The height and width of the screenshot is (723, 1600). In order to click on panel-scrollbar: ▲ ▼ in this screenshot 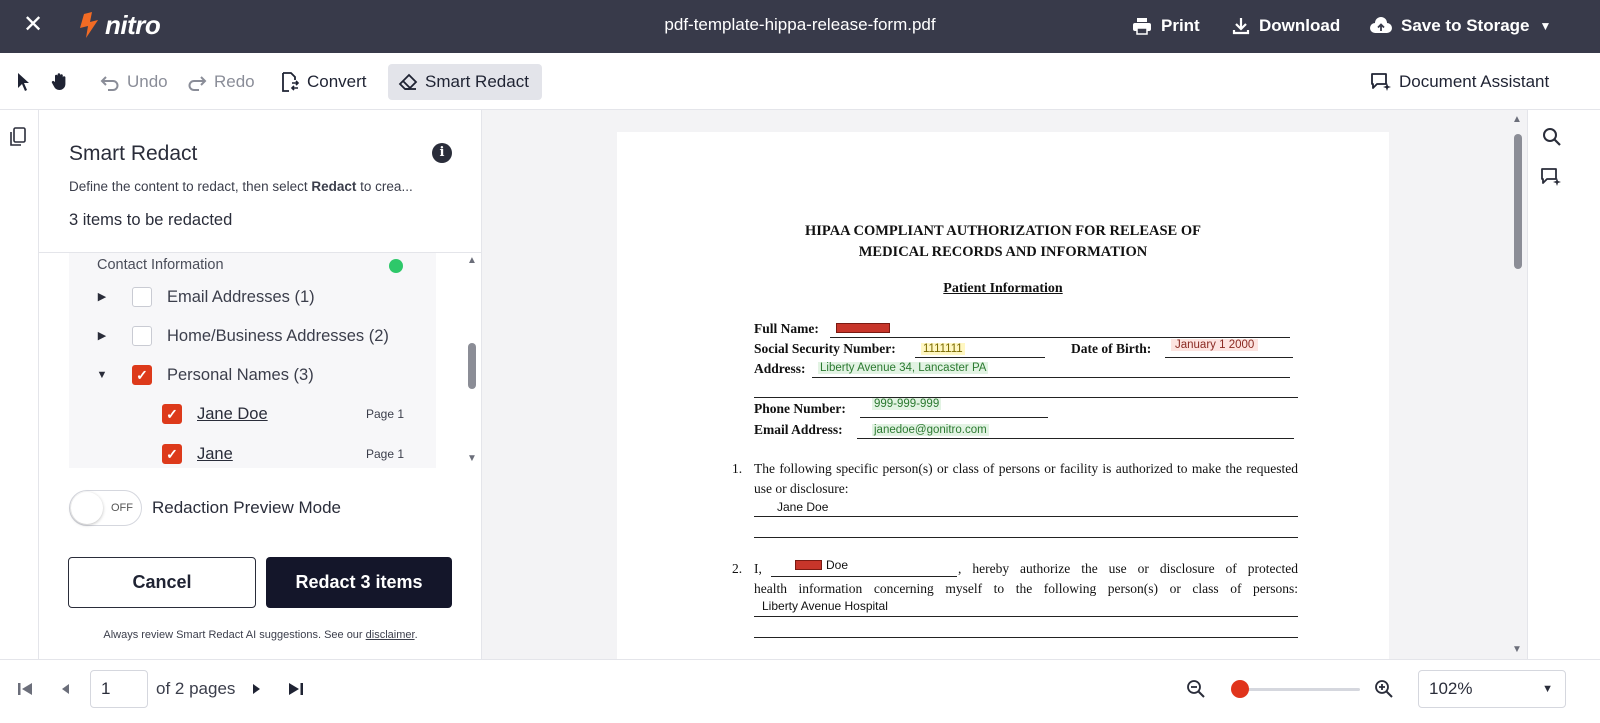, I will do `click(472, 360)`.